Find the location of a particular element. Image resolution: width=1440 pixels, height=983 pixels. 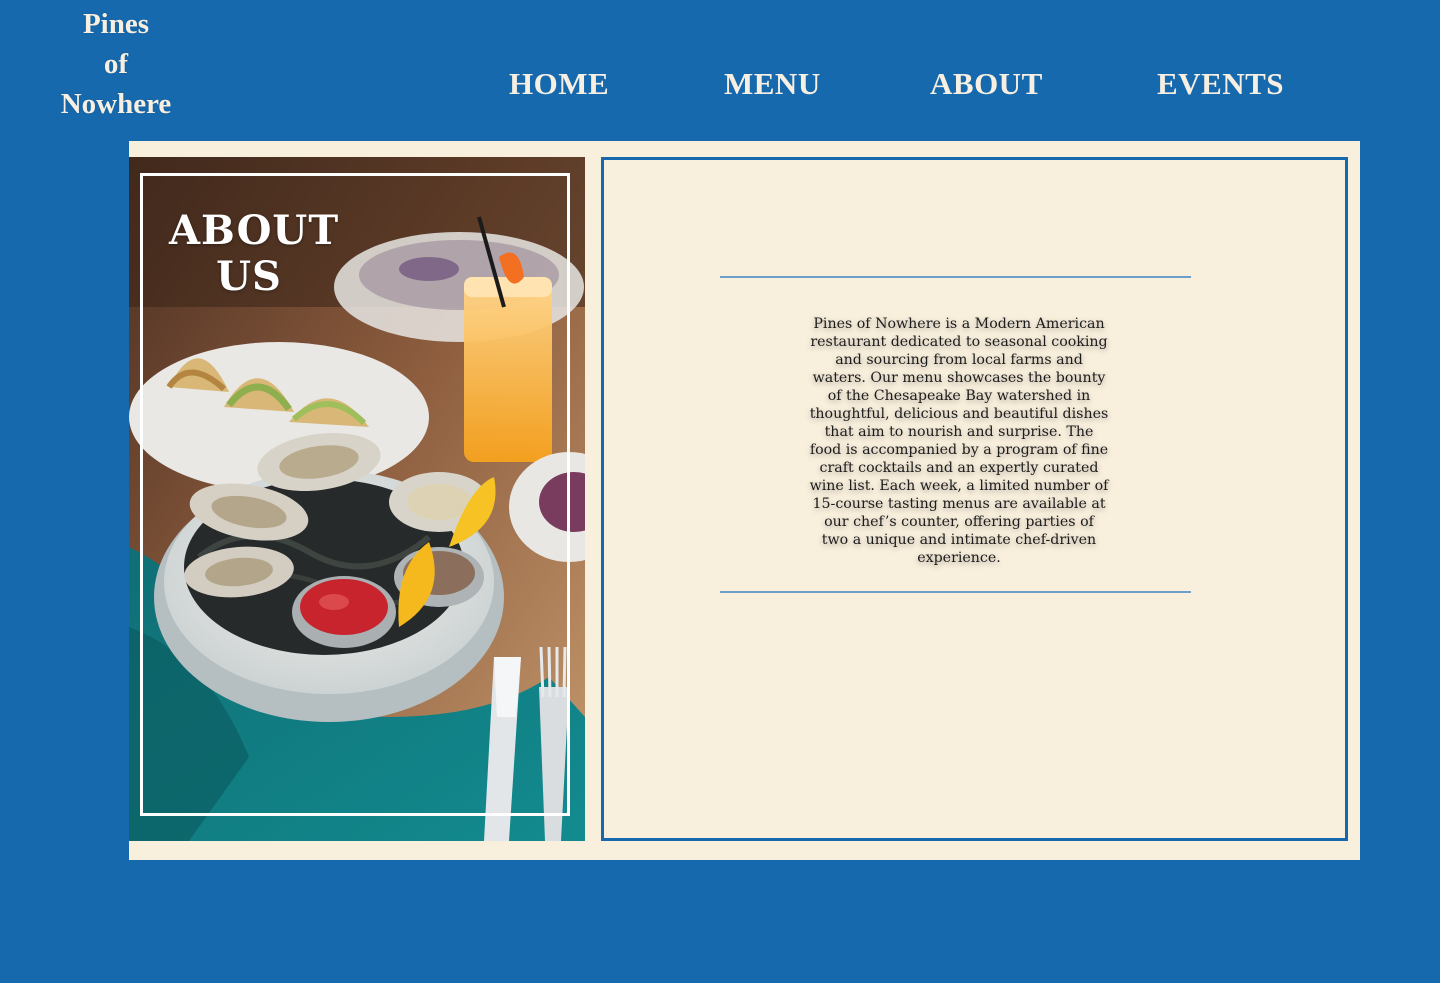

nav-link-events: EVENTS is located at coordinates (1220, 84).